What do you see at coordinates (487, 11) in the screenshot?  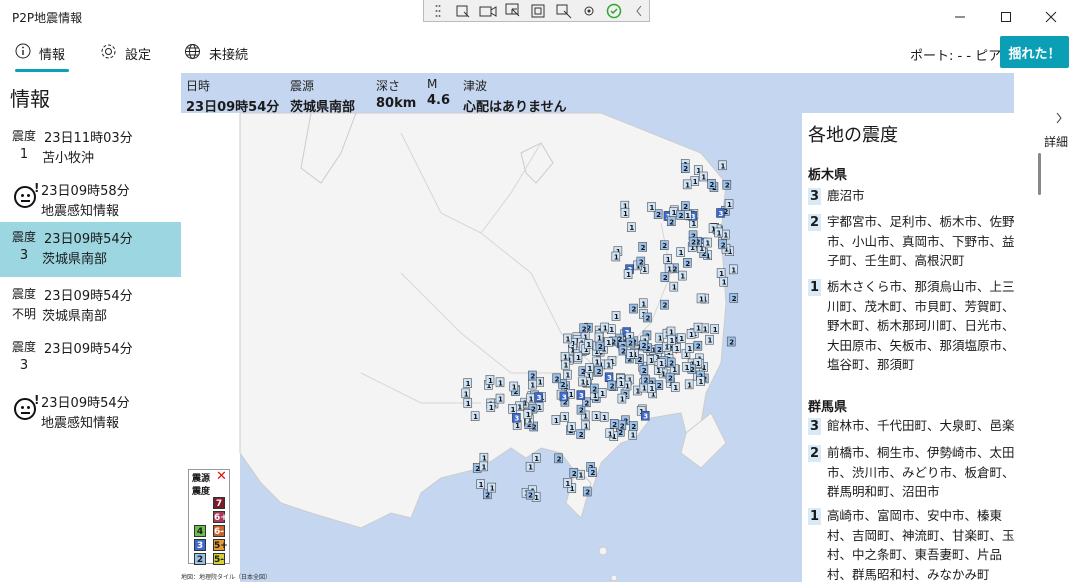 I see `record-icon` at bounding box center [487, 11].